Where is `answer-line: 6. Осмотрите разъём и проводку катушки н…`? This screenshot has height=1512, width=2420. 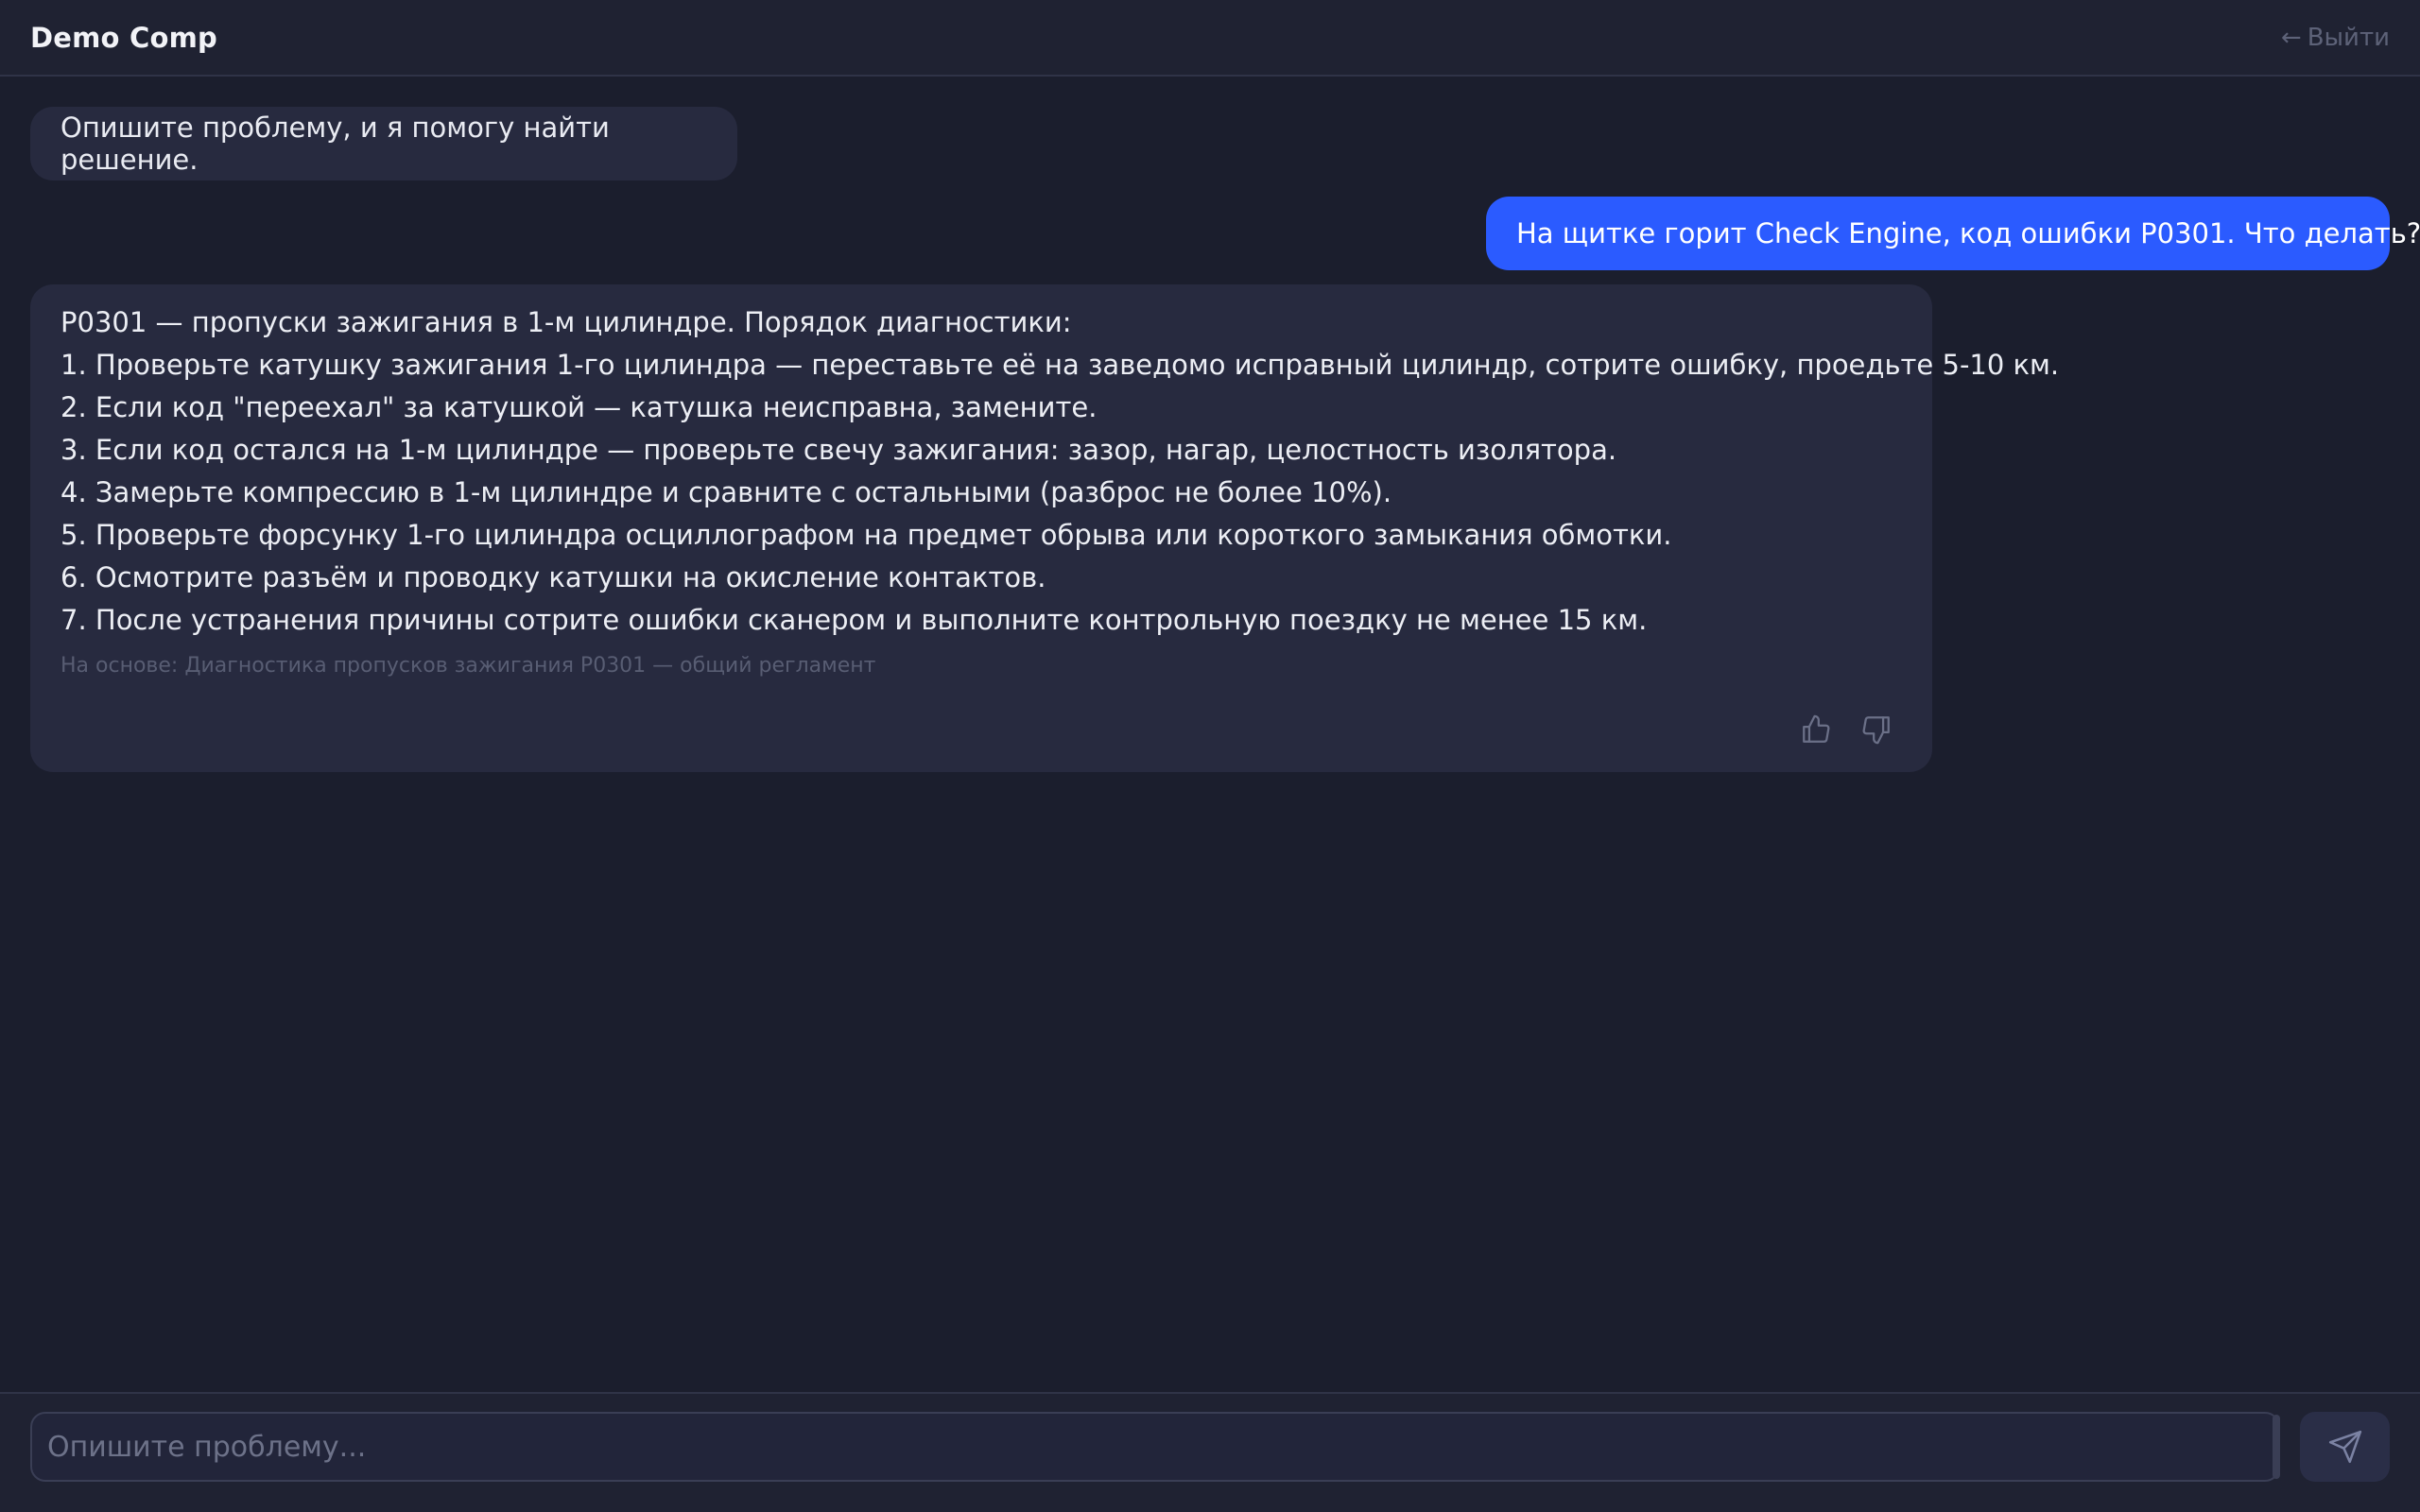
answer-line: 6. Осмотрите разъём и проводку катушки н… is located at coordinates (553, 577).